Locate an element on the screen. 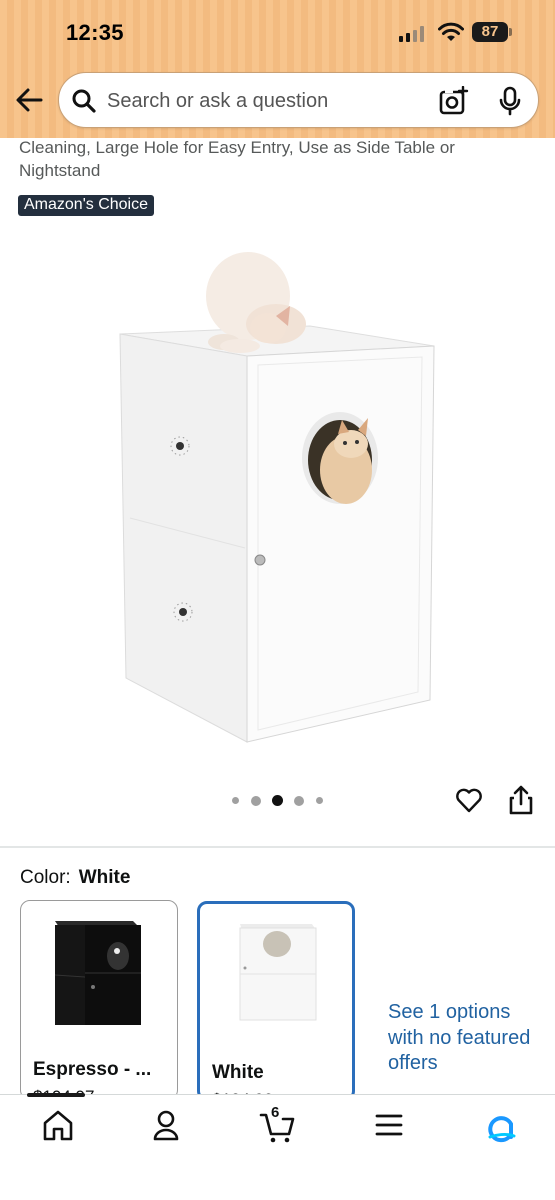 This screenshot has width=555, height=1200. status-bar: 12:35 87 is located at coordinates (277, 33).